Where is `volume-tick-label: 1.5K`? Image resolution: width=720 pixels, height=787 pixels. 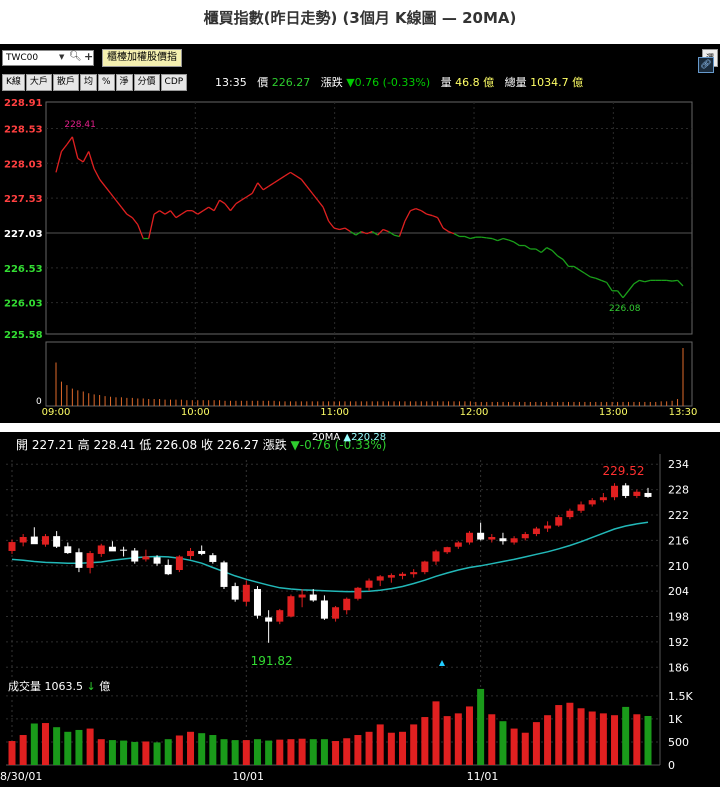
volume-tick-label: 1.5K is located at coordinates (680, 696).